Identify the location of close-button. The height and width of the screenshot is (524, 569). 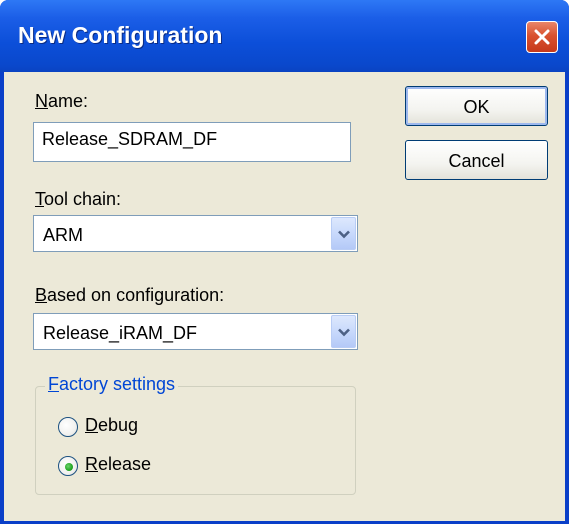
(542, 37).